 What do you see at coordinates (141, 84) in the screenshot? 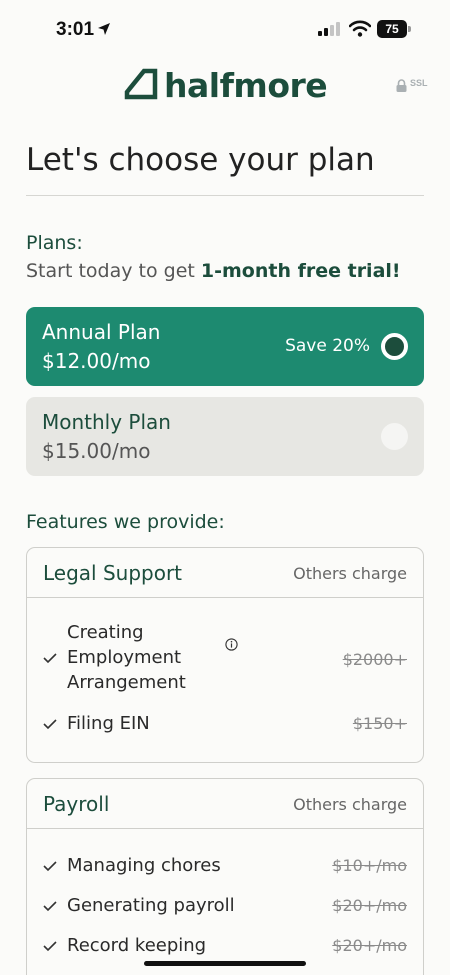
I see `brand-logo-icon` at bounding box center [141, 84].